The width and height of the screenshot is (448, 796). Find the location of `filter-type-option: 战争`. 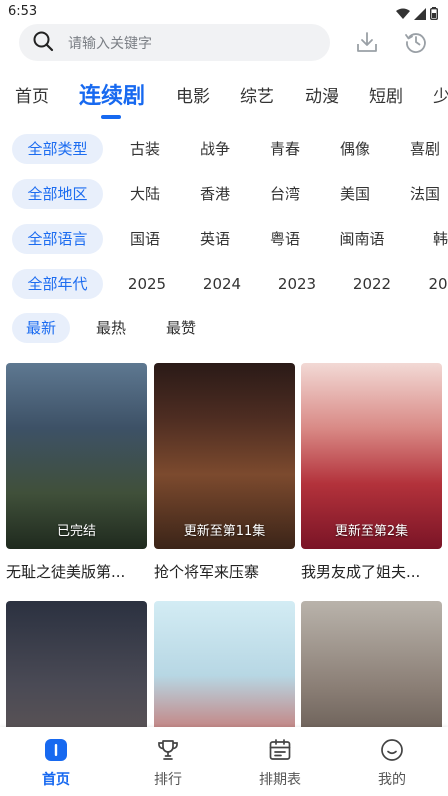

filter-type-option: 战争 is located at coordinates (215, 149).